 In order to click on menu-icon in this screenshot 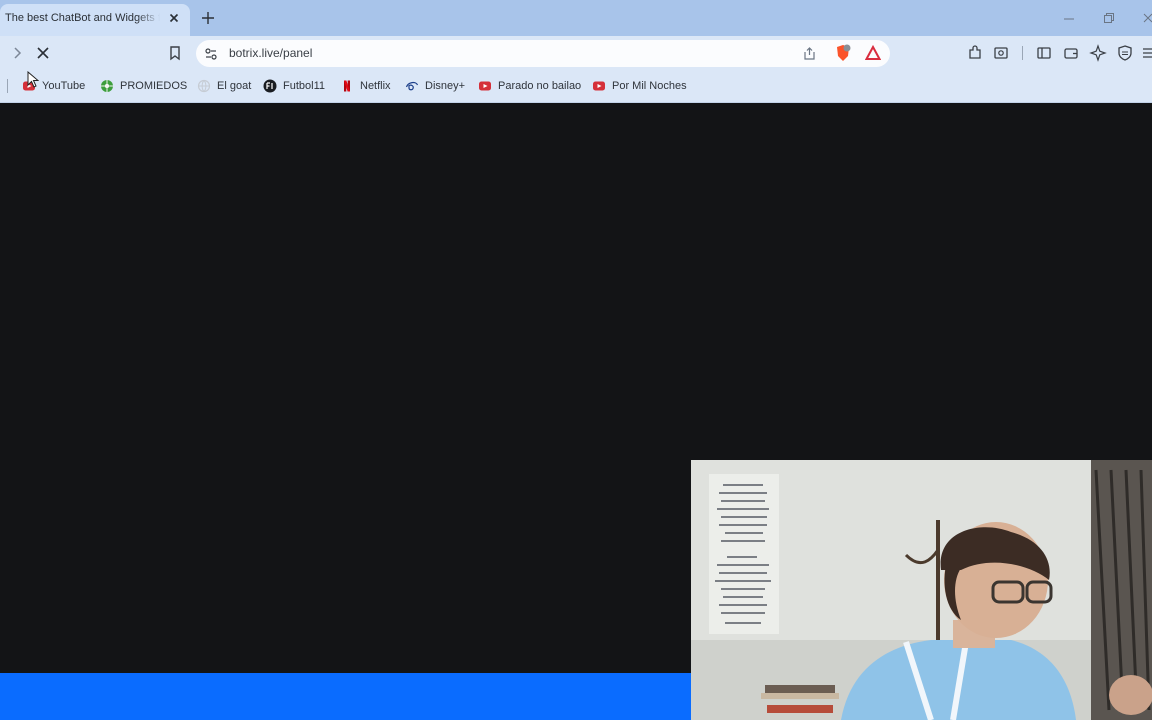, I will do `click(1146, 53)`.